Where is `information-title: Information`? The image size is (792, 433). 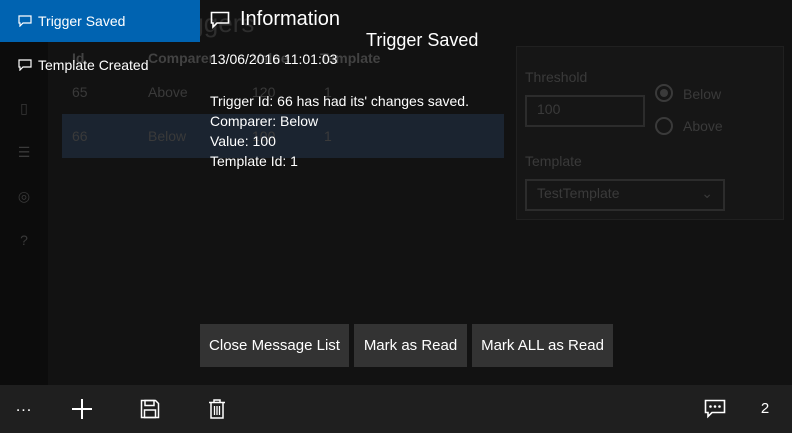
information-title: Information is located at coordinates (290, 19).